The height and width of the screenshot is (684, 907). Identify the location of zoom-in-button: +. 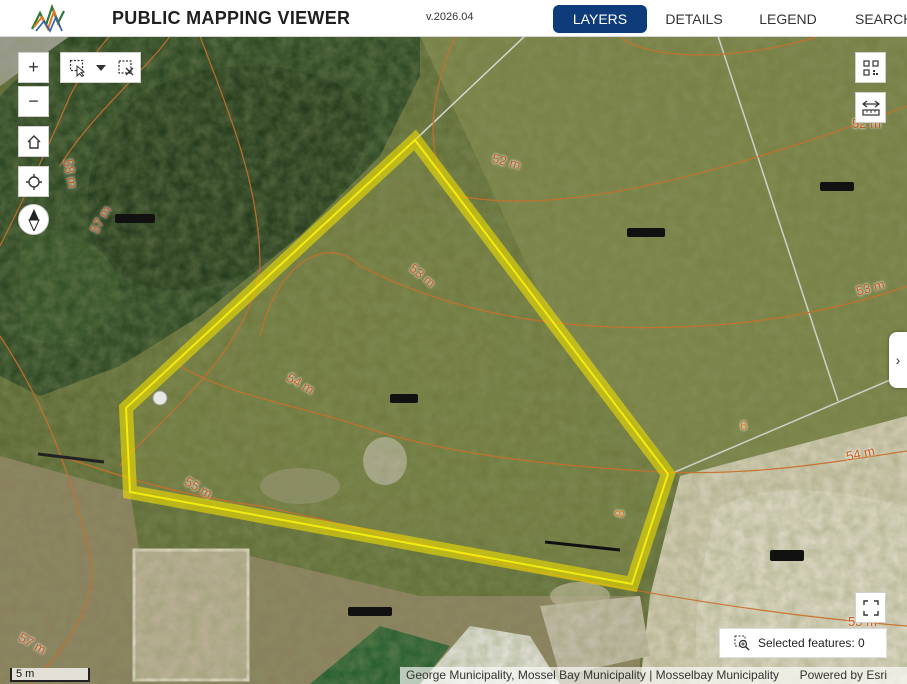
(33, 67).